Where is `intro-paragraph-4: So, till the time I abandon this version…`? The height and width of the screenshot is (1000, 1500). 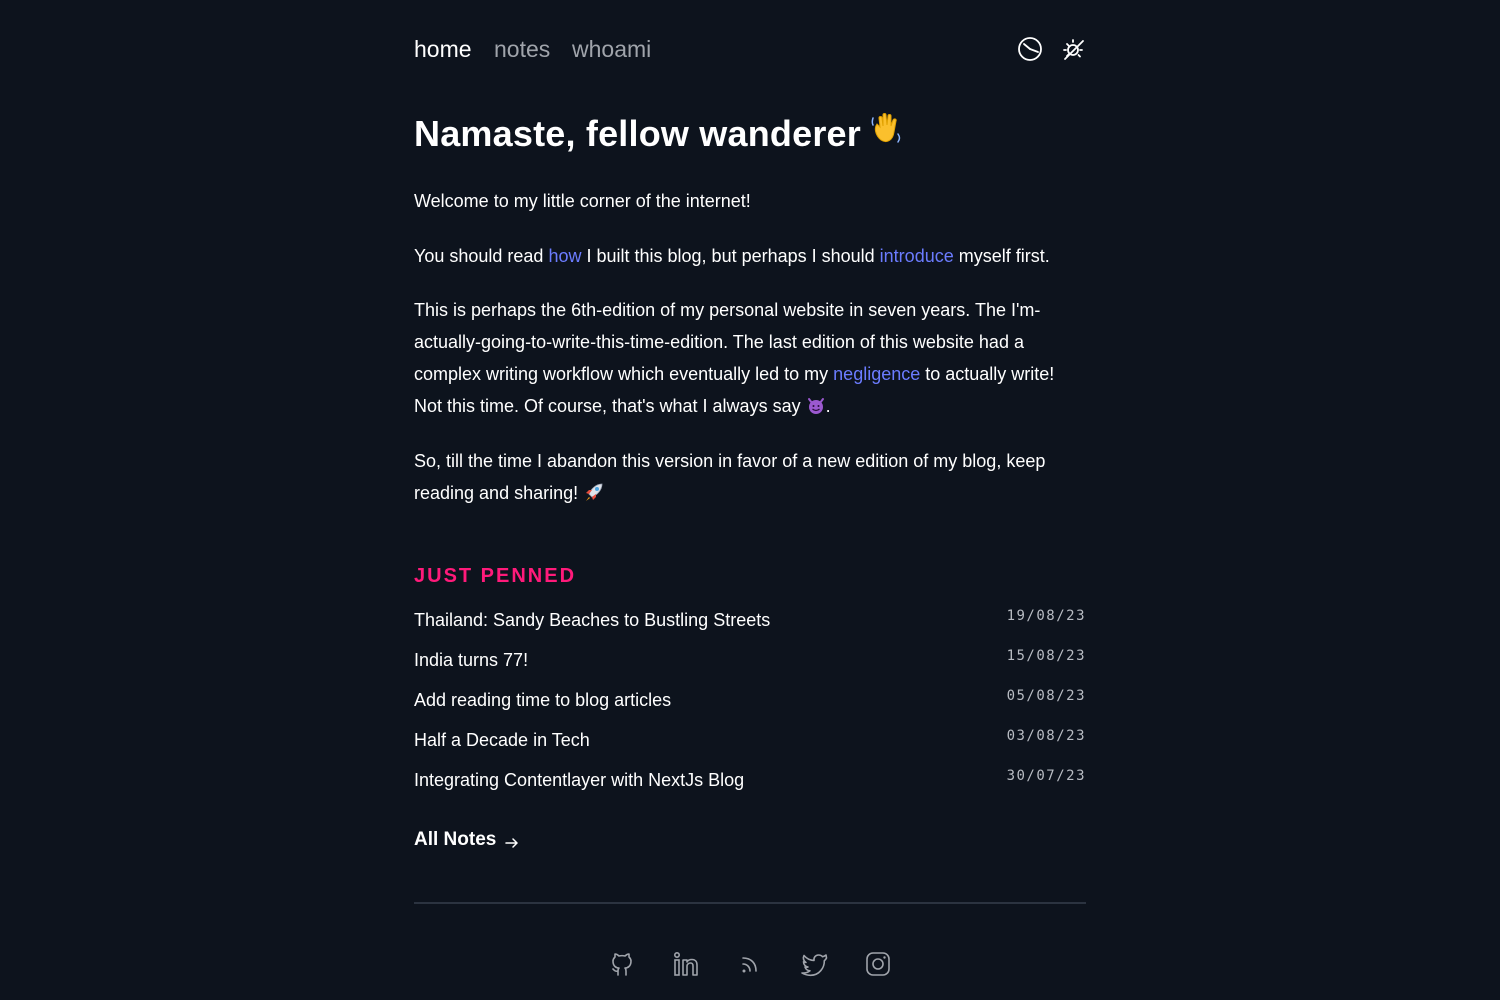 intro-paragraph-4: So, till the time I abandon this version… is located at coordinates (750, 479).